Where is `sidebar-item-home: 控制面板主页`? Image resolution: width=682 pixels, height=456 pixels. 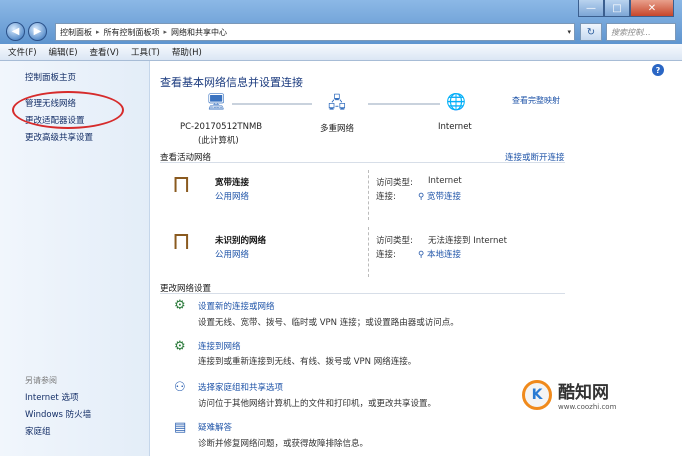 sidebar-item-home: 控制面板主页 is located at coordinates (50, 77).